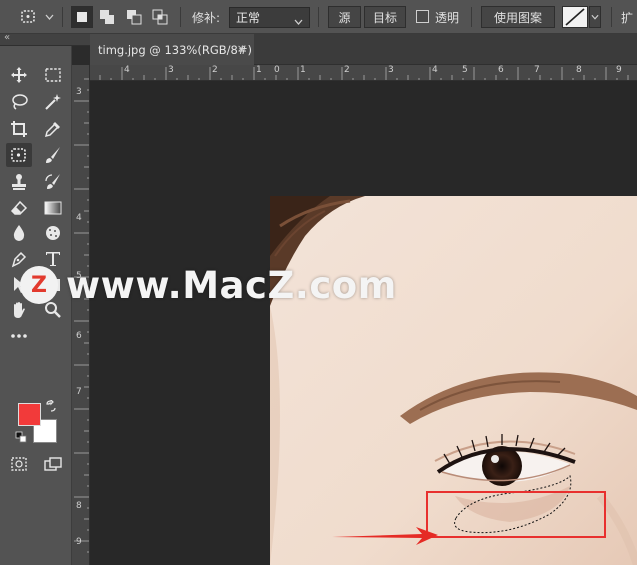 Image resolution: width=637 pixels, height=565 pixels. I want to click on source-label: 源, so click(344, 17).